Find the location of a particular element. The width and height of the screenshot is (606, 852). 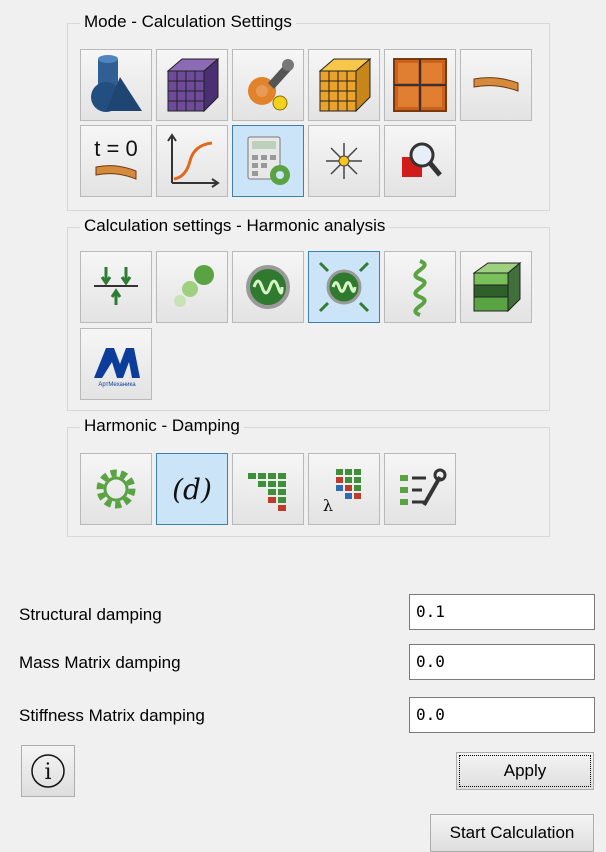

zoom-search-icon is located at coordinates (422, 159).